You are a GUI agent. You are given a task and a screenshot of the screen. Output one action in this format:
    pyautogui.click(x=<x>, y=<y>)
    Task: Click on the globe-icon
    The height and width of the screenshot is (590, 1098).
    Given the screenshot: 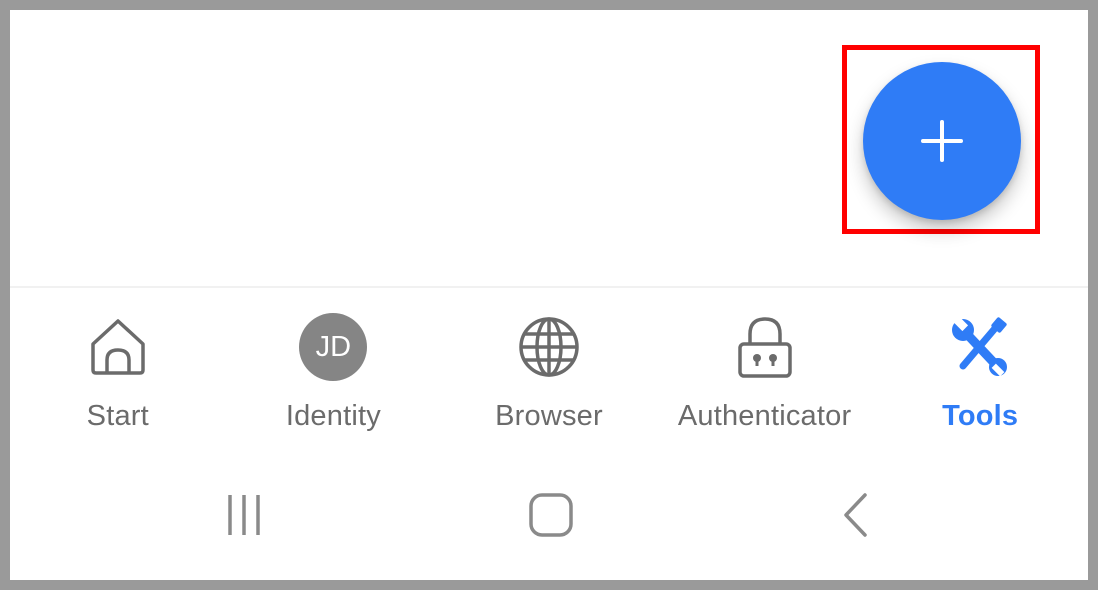 What is the action you would take?
    pyautogui.click(x=549, y=347)
    